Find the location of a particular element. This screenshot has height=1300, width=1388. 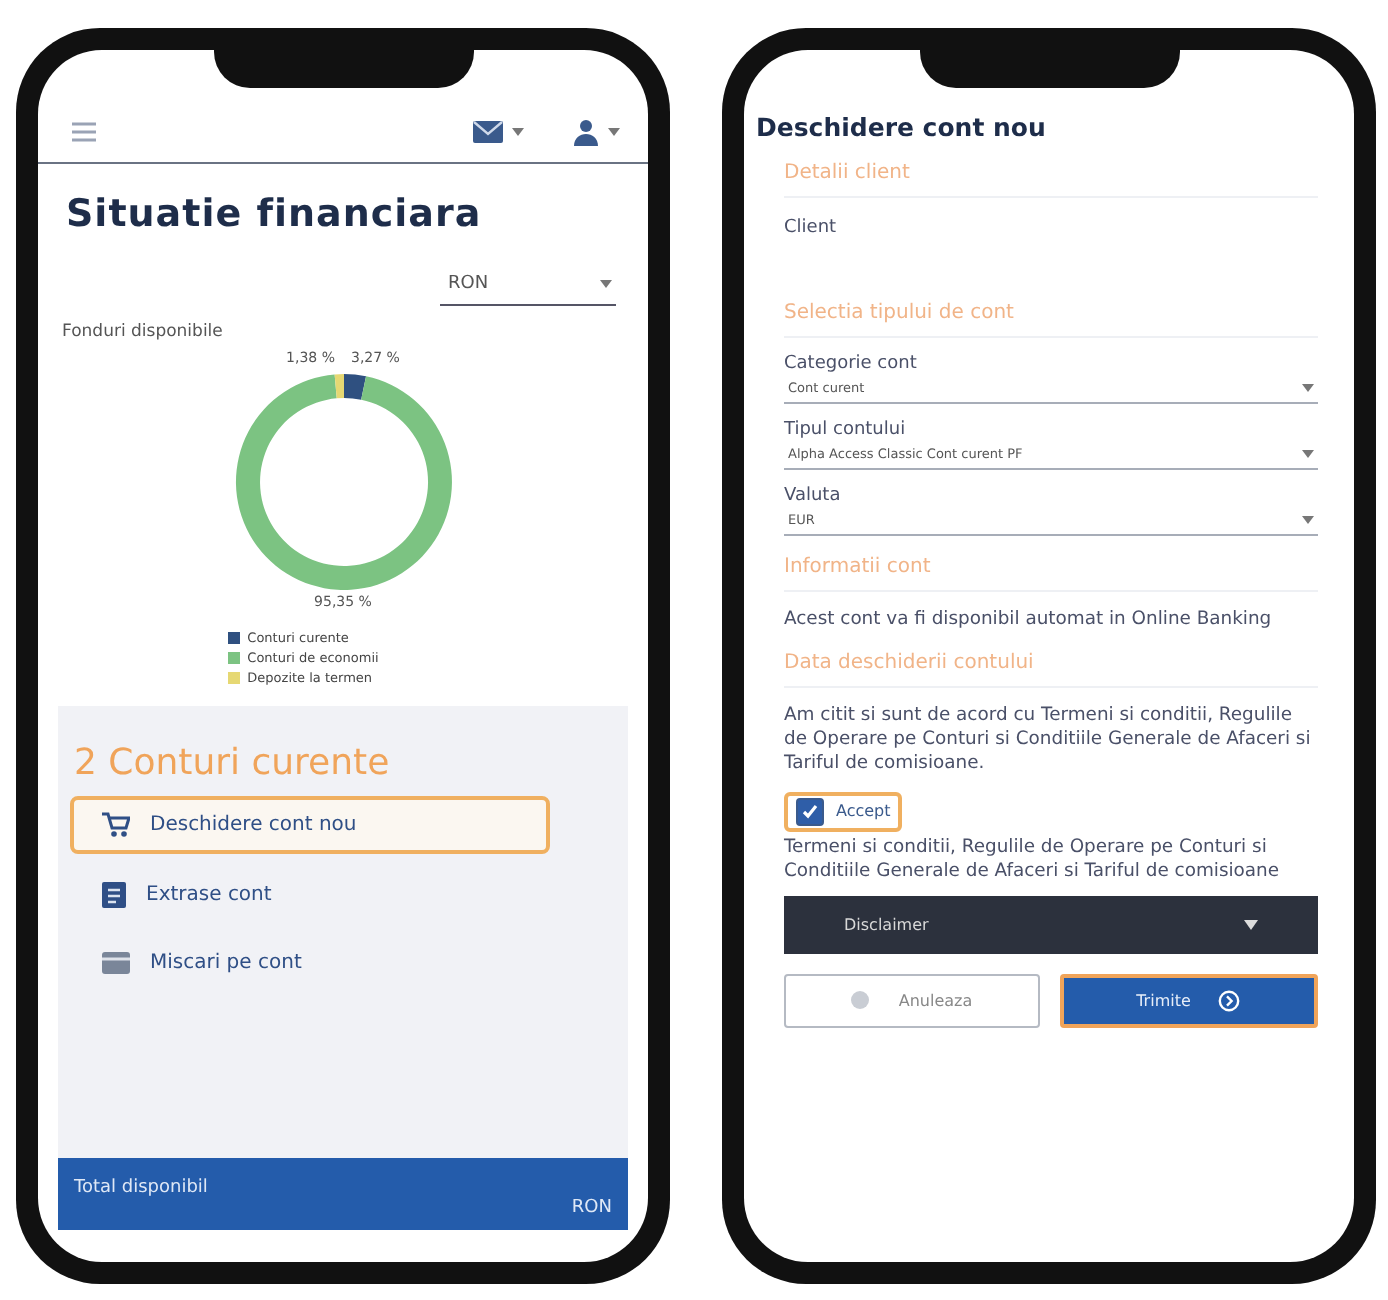

account-action: Extrase cont is located at coordinates (310, 895).